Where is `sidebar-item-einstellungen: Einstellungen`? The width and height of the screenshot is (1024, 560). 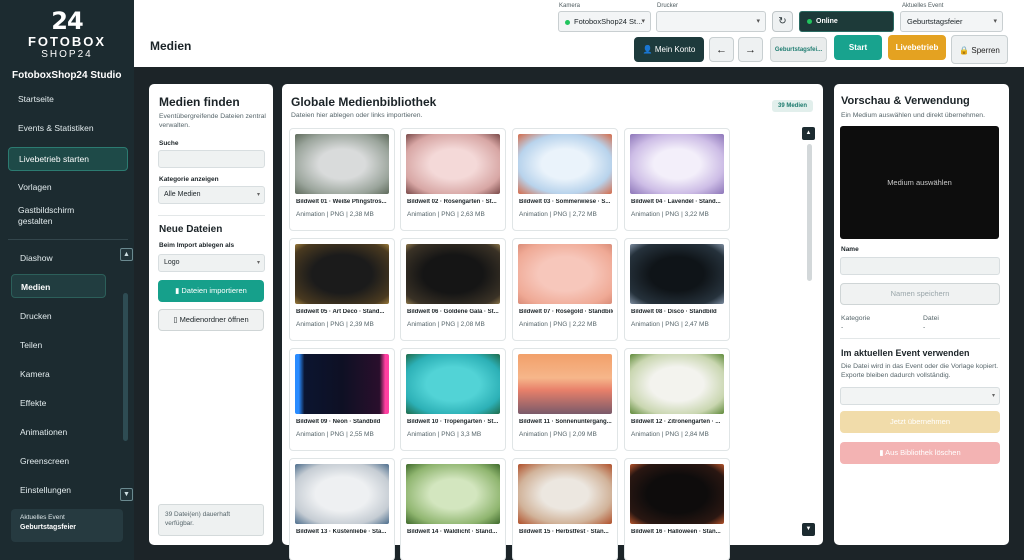
sidebar-item-einstellungen: Einstellungen is located at coordinates (58, 490).